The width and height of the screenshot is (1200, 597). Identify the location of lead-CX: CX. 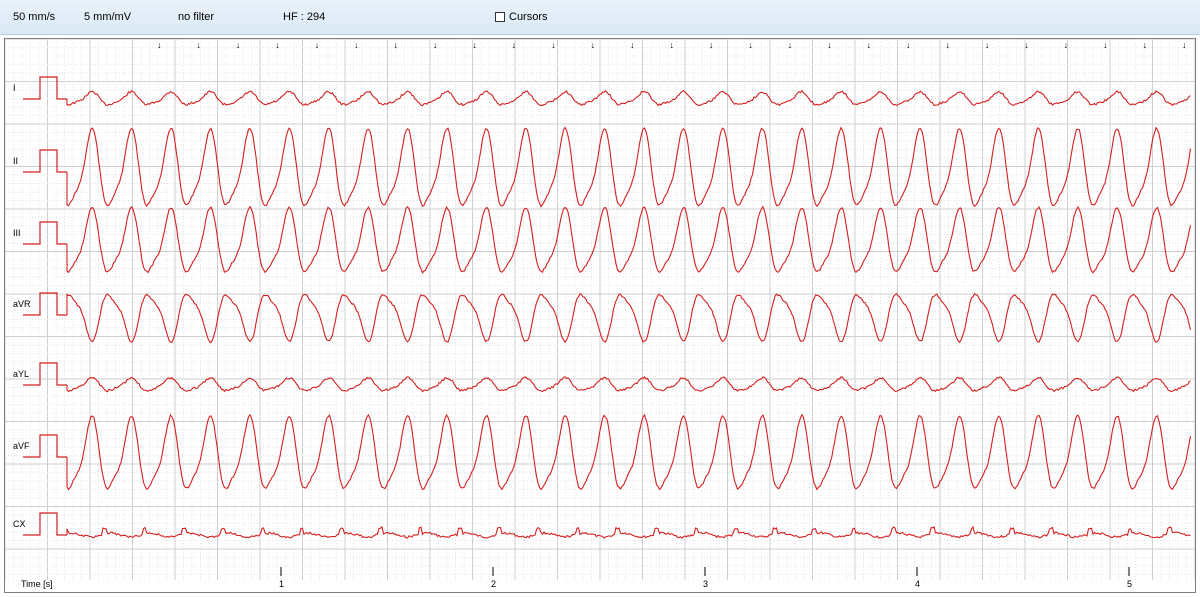
(602, 525).